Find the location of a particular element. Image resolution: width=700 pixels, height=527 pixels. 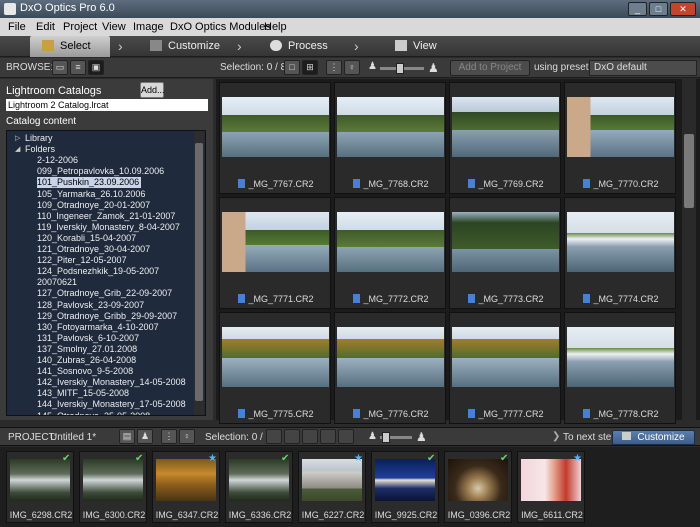

list-view-button: ≡ is located at coordinates (78, 67).